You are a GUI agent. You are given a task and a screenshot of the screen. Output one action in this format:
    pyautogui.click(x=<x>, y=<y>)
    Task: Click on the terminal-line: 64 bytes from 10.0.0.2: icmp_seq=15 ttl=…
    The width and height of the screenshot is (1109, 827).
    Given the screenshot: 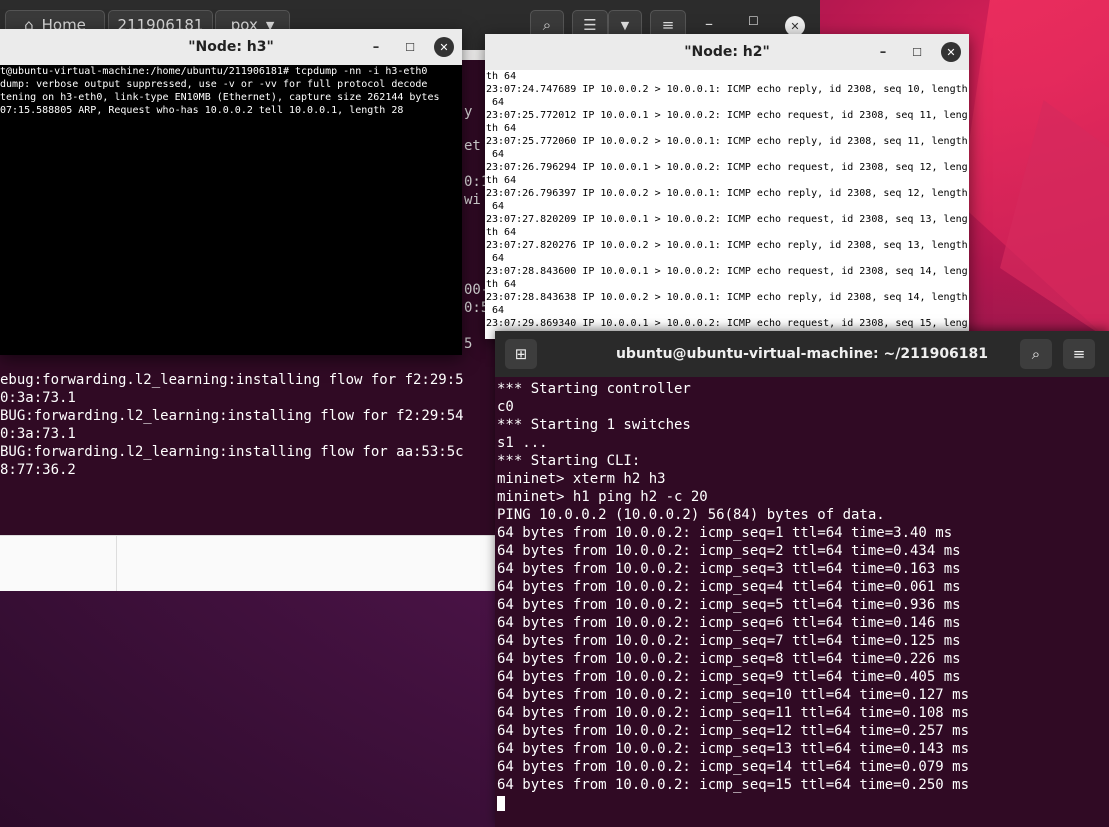 What is the action you would take?
    pyautogui.click(x=733, y=785)
    